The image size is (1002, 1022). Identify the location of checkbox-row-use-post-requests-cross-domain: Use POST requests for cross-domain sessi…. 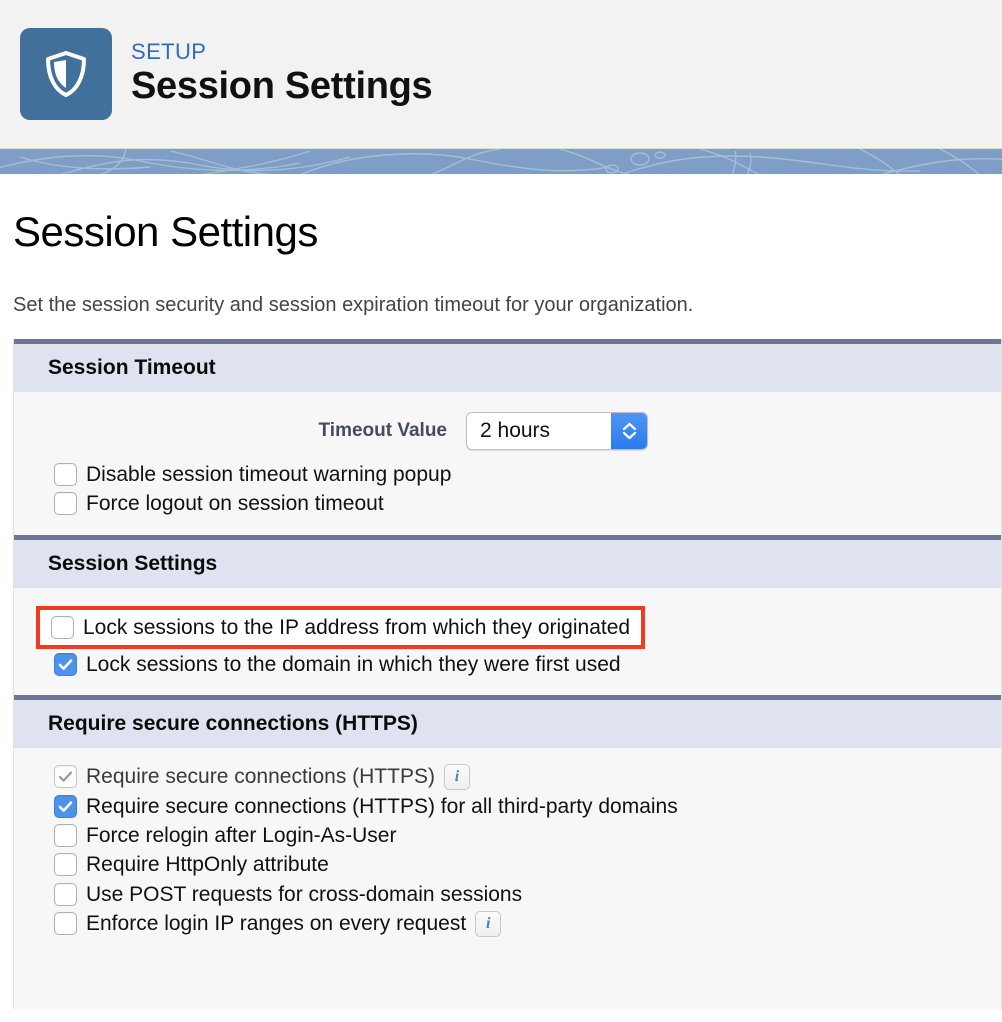
(507, 894).